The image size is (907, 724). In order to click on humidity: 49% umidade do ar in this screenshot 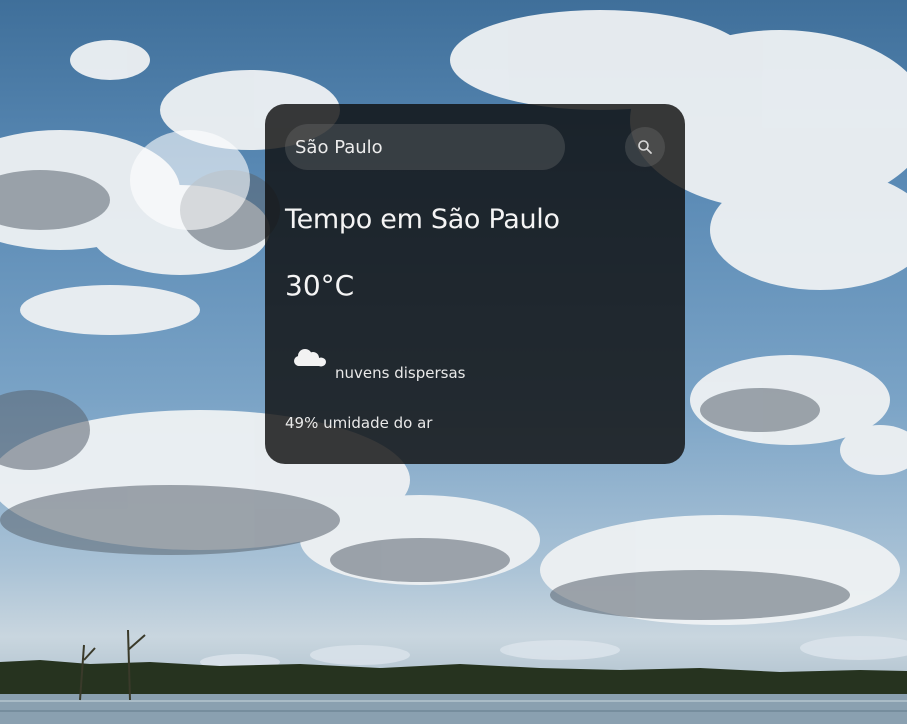, I will do `click(359, 423)`.